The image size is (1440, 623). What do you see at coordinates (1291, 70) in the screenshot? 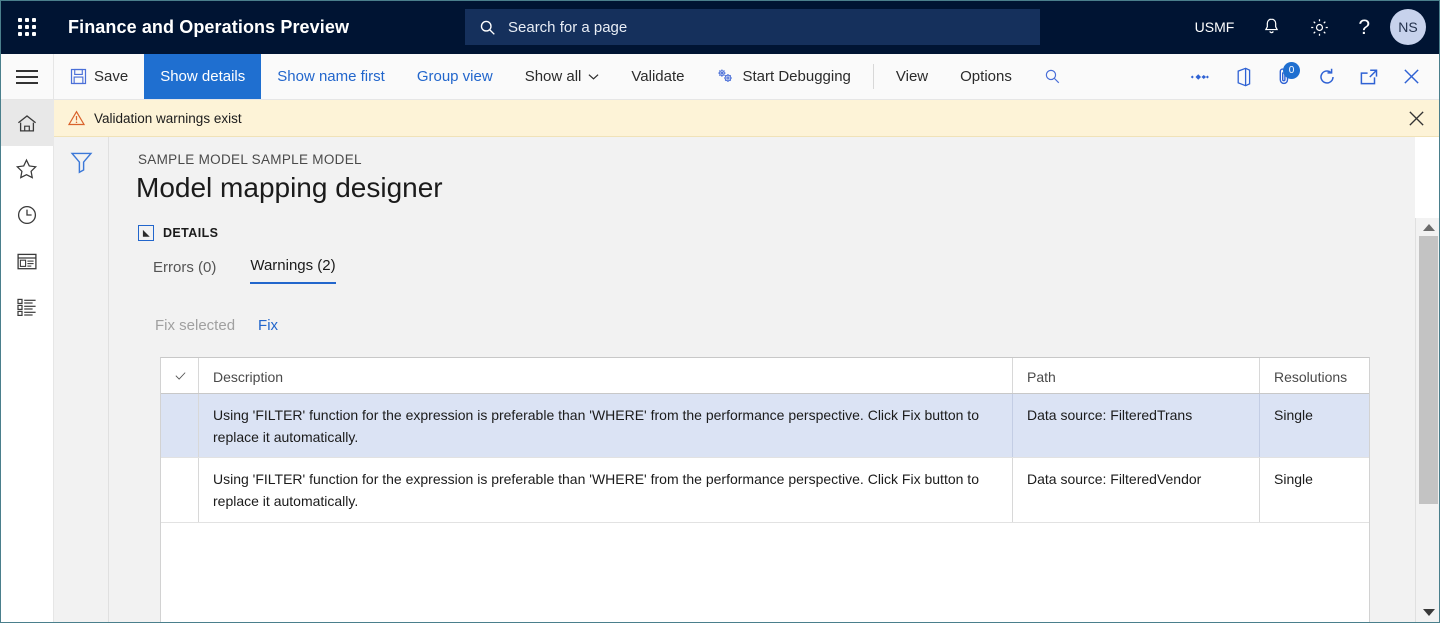
I see `attachments-count-badge: 0` at bounding box center [1291, 70].